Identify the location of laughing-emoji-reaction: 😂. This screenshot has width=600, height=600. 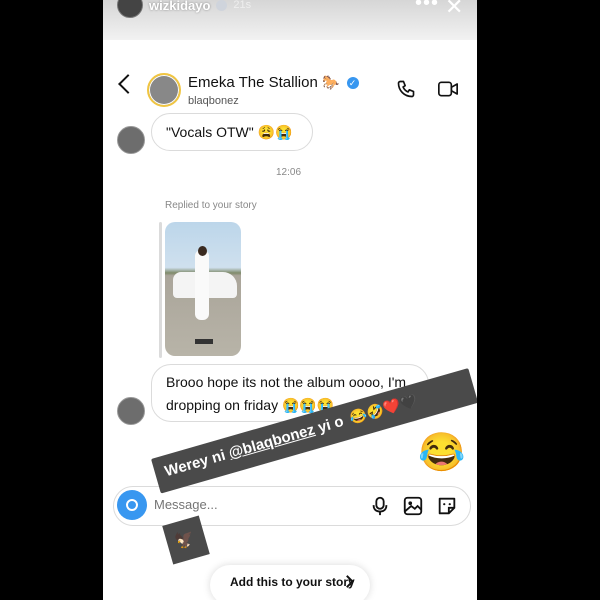
(441, 453).